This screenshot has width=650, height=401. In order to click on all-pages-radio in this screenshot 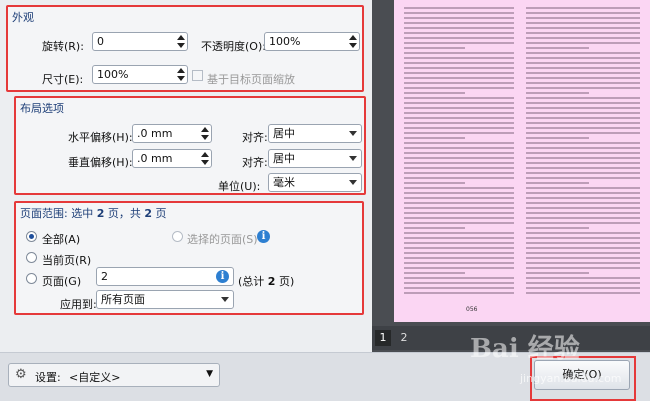, I will do `click(31, 236)`.